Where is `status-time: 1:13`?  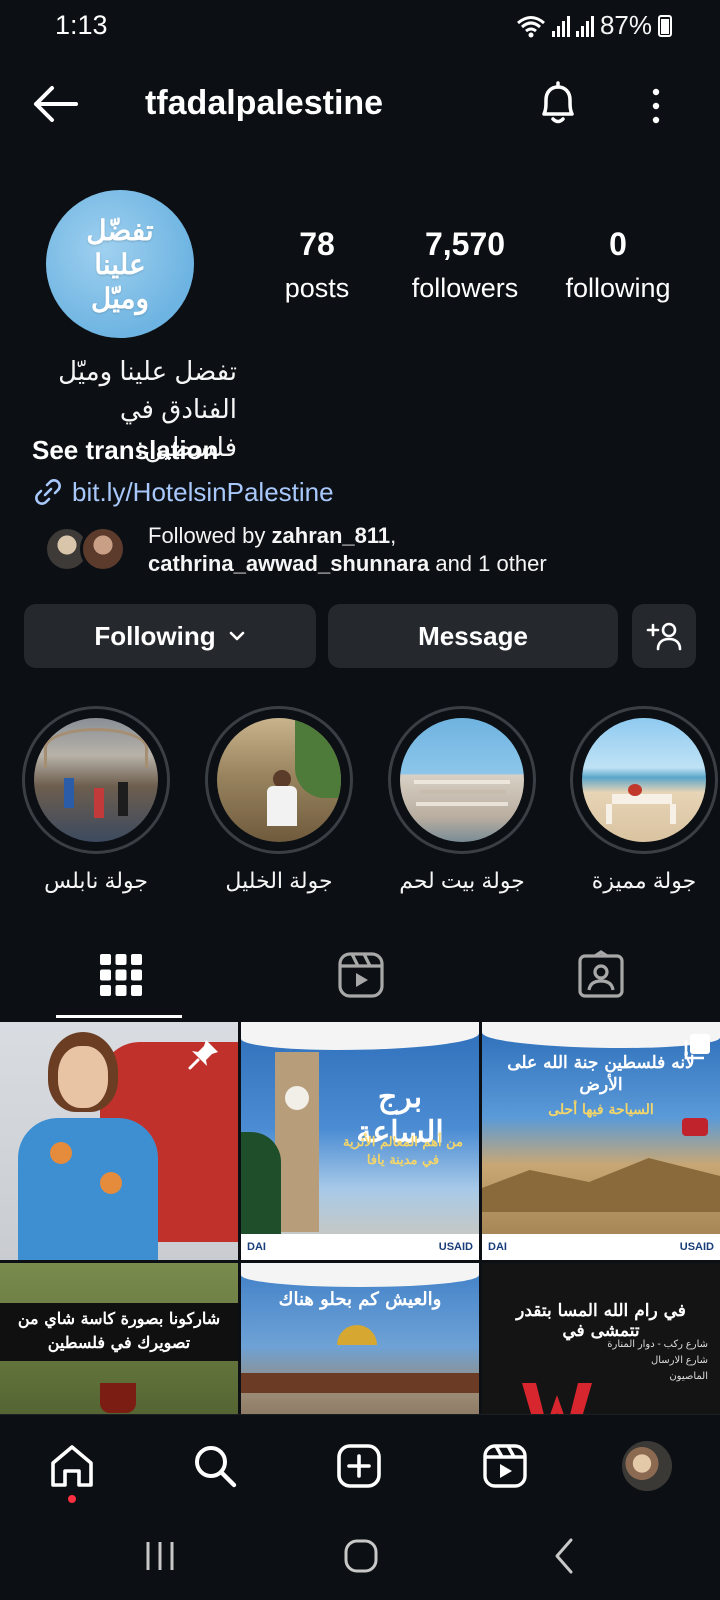
status-time: 1:13 is located at coordinates (81, 25).